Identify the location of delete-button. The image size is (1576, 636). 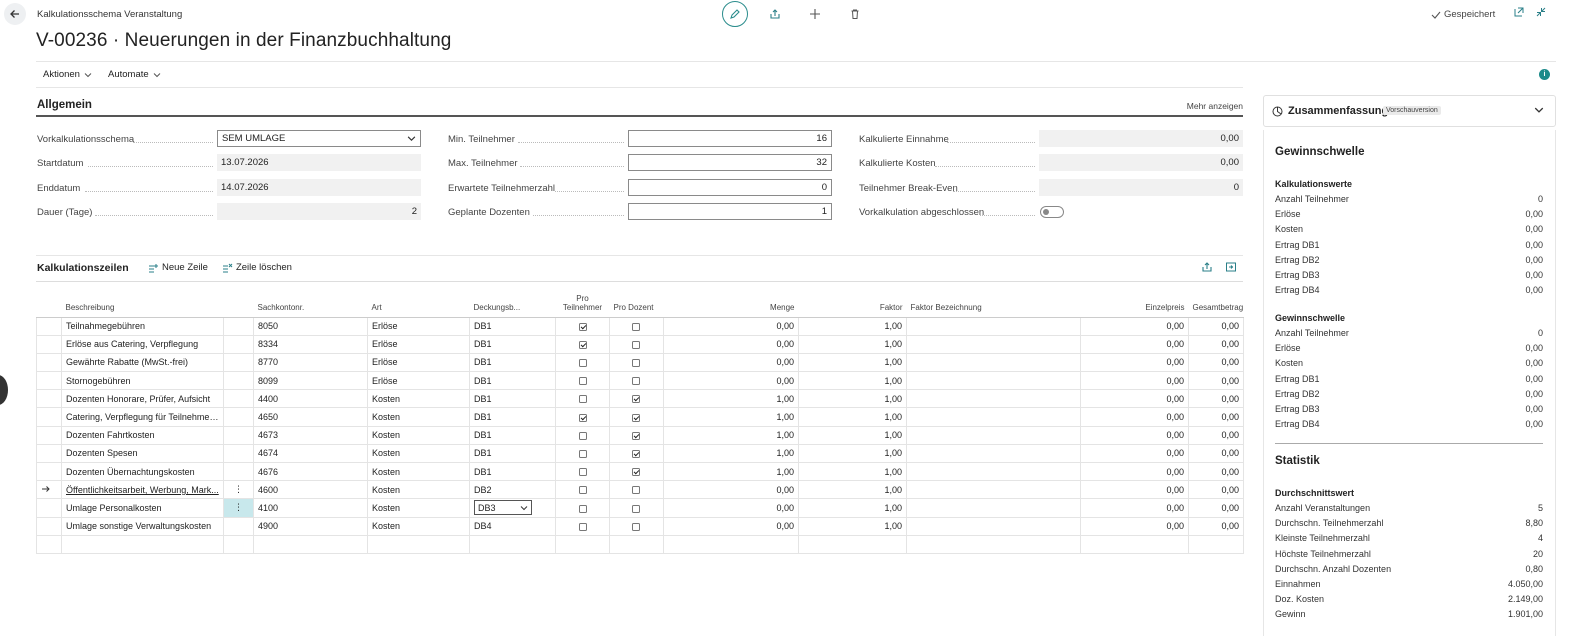
(855, 14).